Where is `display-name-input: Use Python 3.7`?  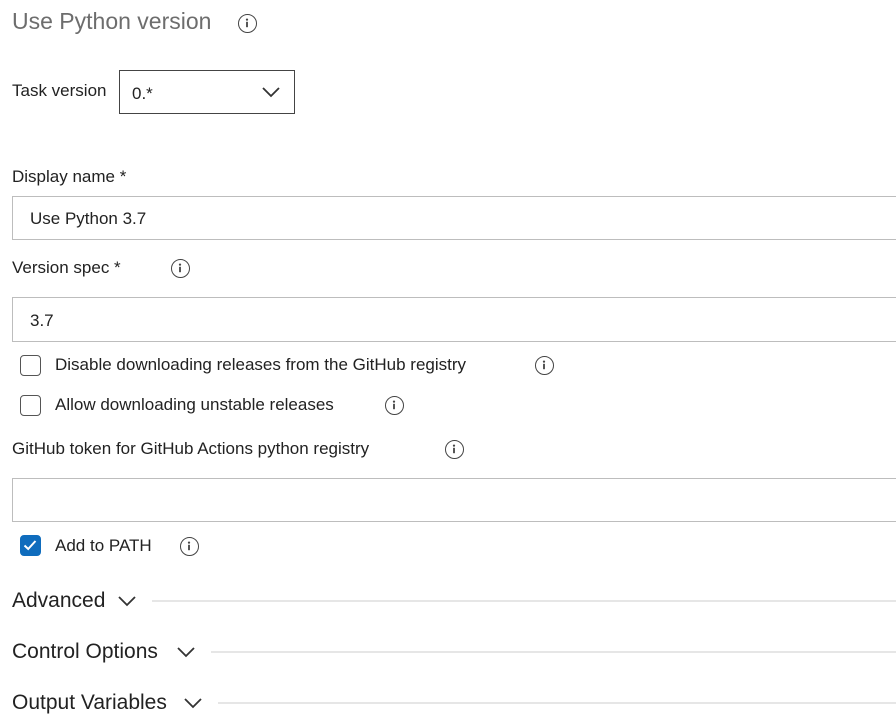
display-name-input: Use Python 3.7 is located at coordinates (454, 218).